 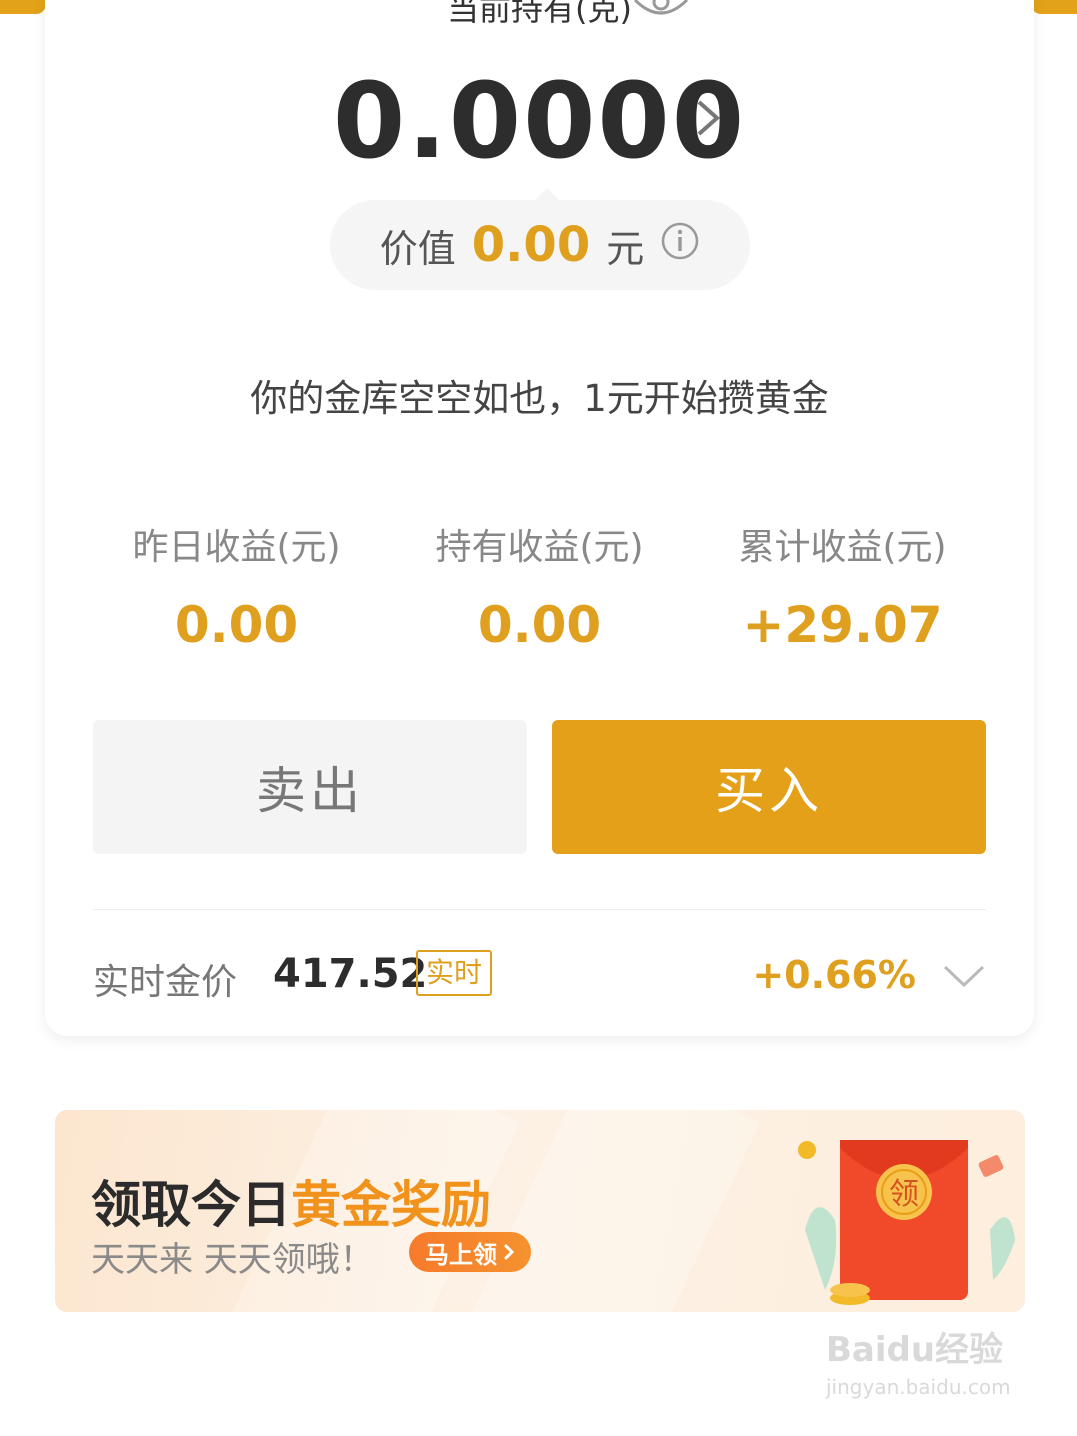 What do you see at coordinates (834, 975) in the screenshot?
I see `gold-price-change: +0.66%` at bounding box center [834, 975].